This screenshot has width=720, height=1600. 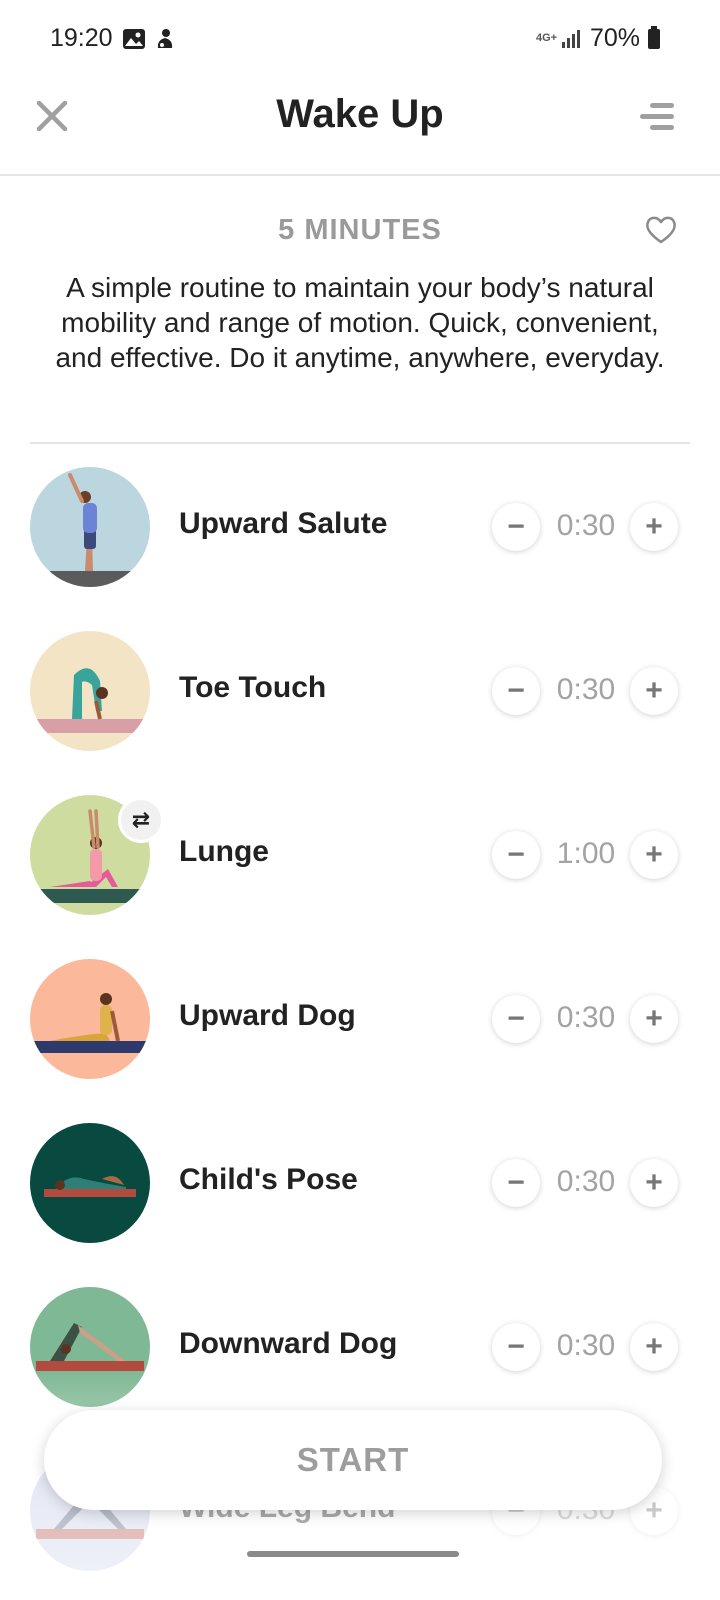 I want to click on exercise-name: Child's Pose, so click(x=268, y=1179).